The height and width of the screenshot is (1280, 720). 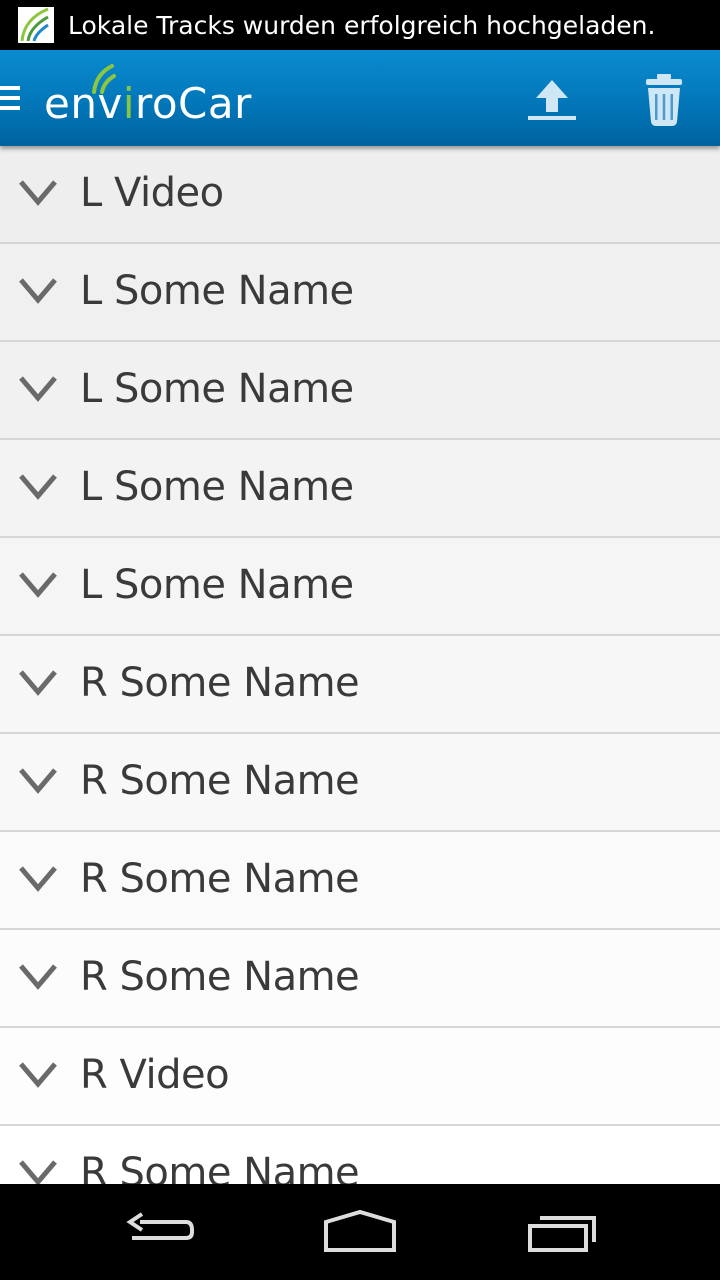 I want to click on envirocar-notification-icon, so click(x=36, y=25).